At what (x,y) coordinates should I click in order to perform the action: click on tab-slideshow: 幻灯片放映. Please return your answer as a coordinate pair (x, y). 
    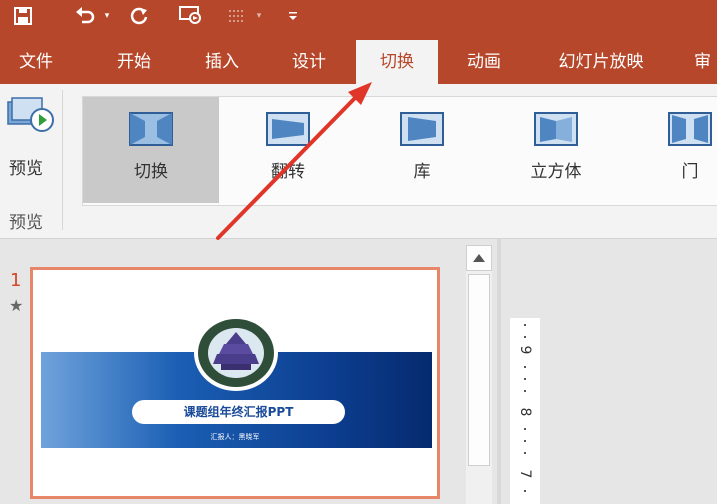
    Looking at the image, I should click on (601, 62).